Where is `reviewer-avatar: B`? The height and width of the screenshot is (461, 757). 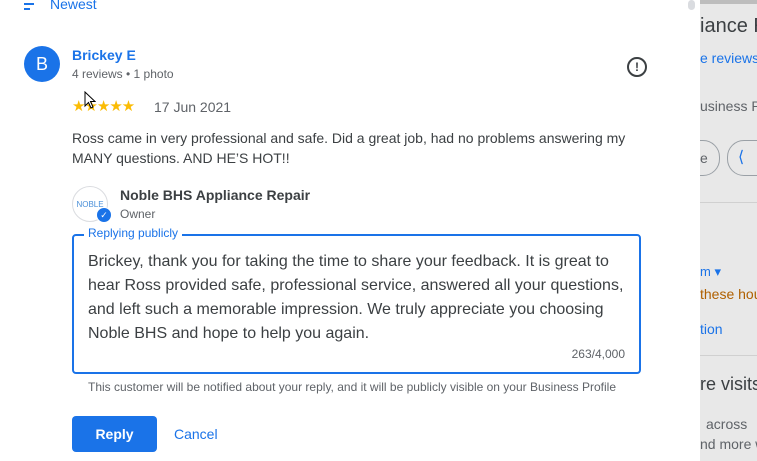
reviewer-avatar: B is located at coordinates (42, 64).